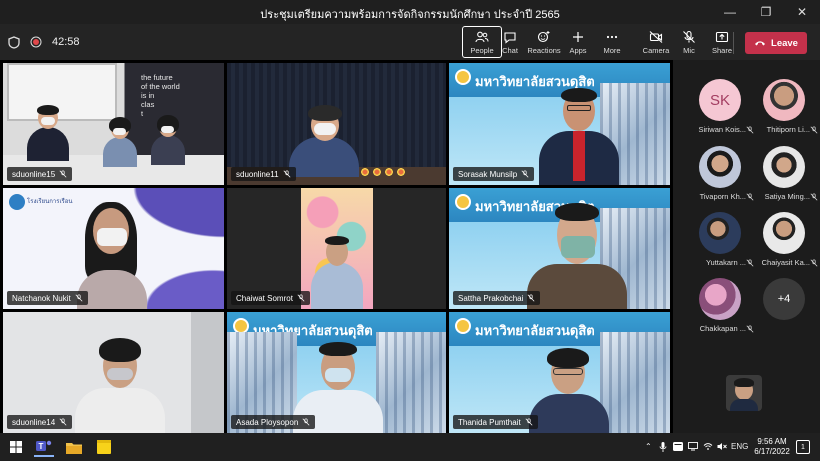  I want to click on apps-label: Apps, so click(578, 50).